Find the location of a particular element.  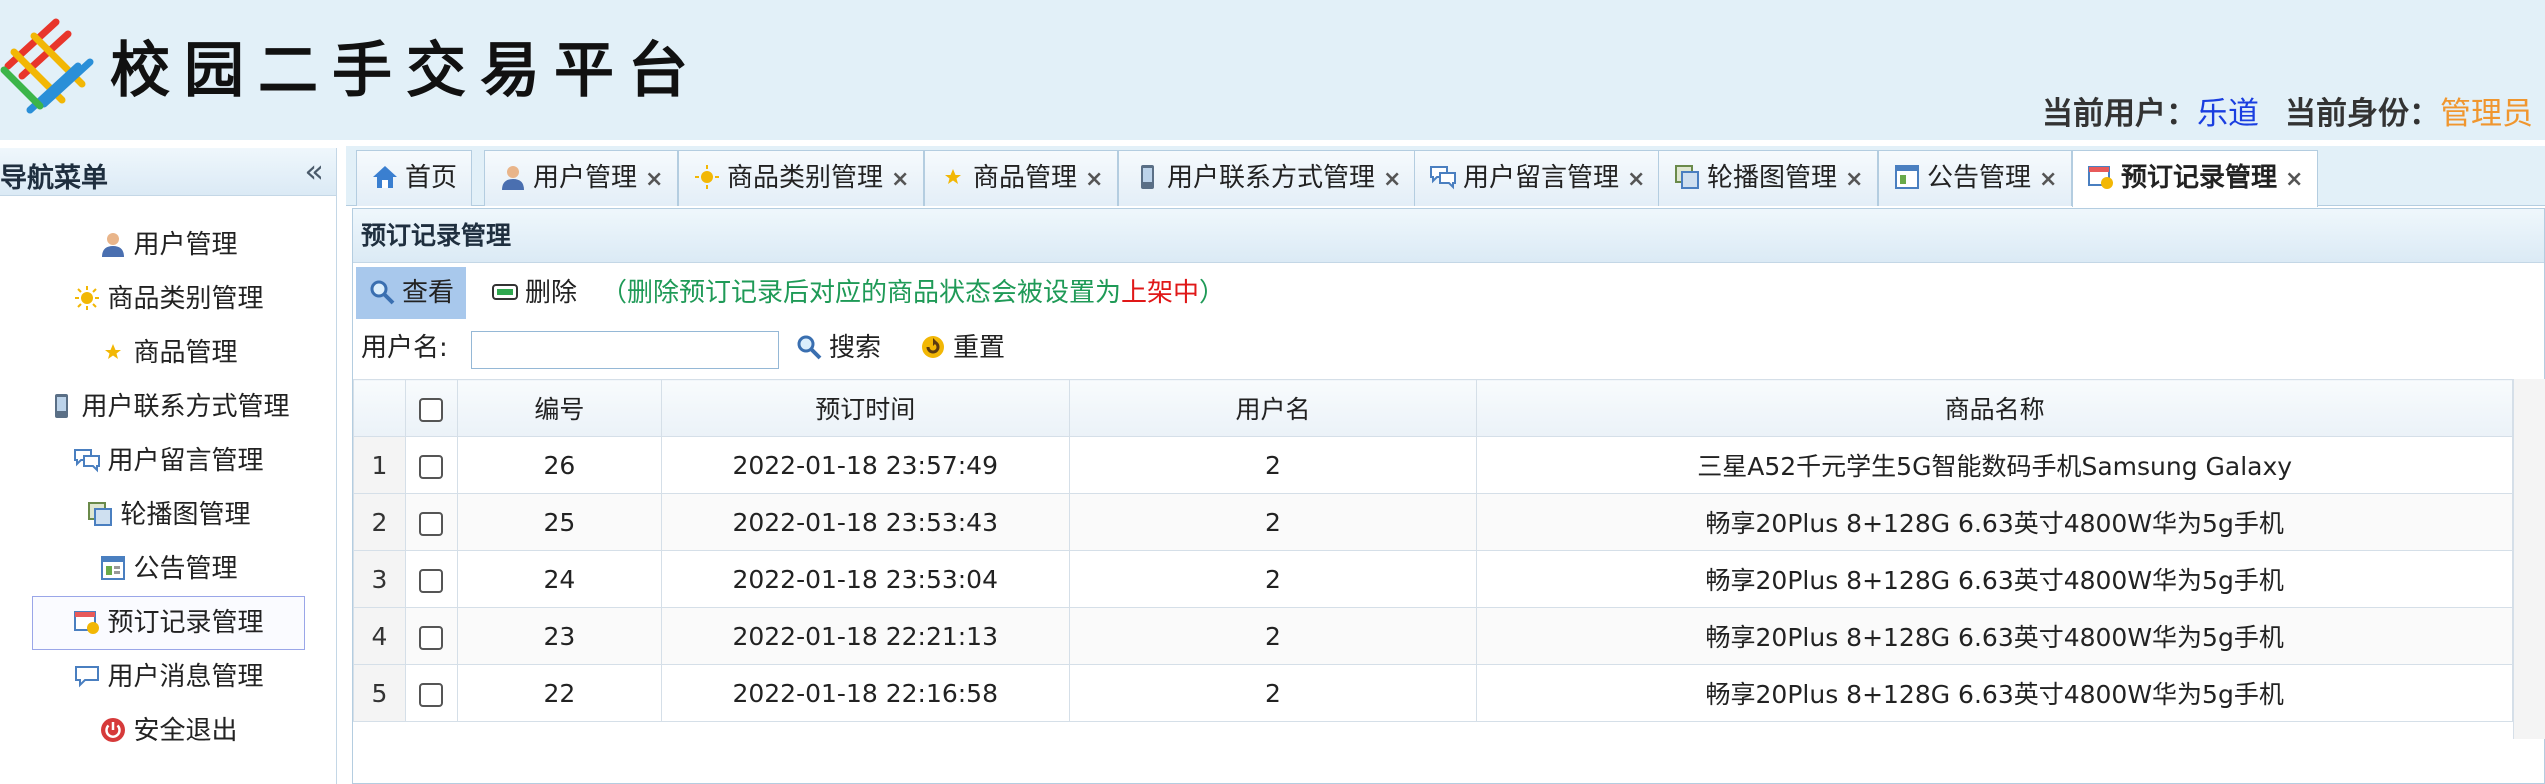

username-input is located at coordinates (625, 350).